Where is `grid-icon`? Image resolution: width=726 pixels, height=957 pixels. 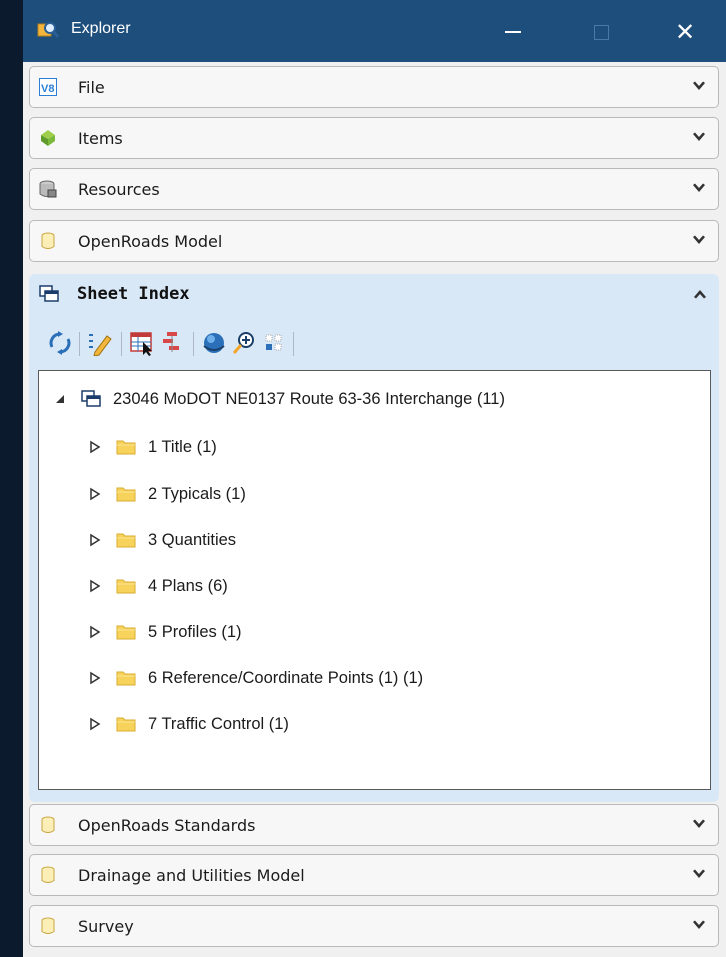
grid-icon is located at coordinates (274, 343).